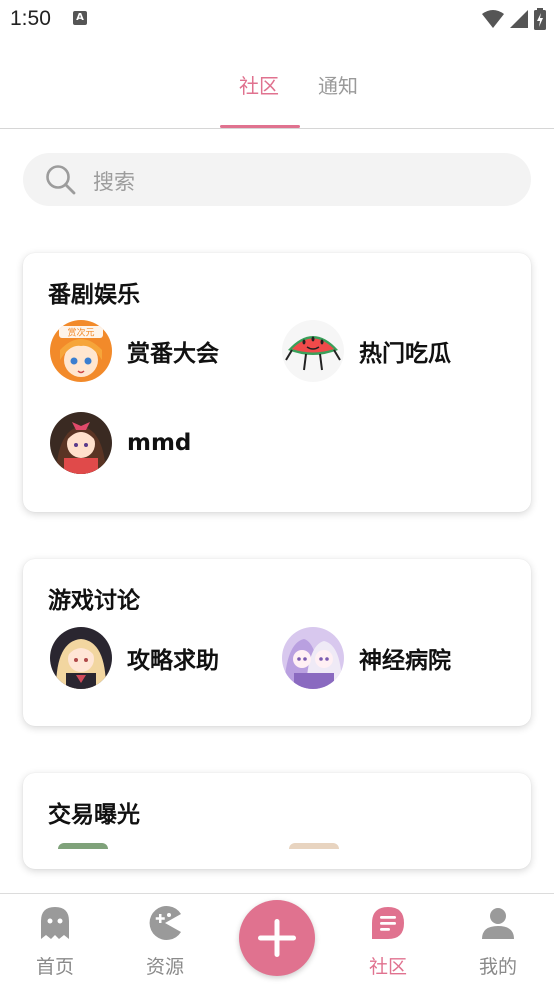  I want to click on forum-item-asylum: 神经病院, so click(366, 658).